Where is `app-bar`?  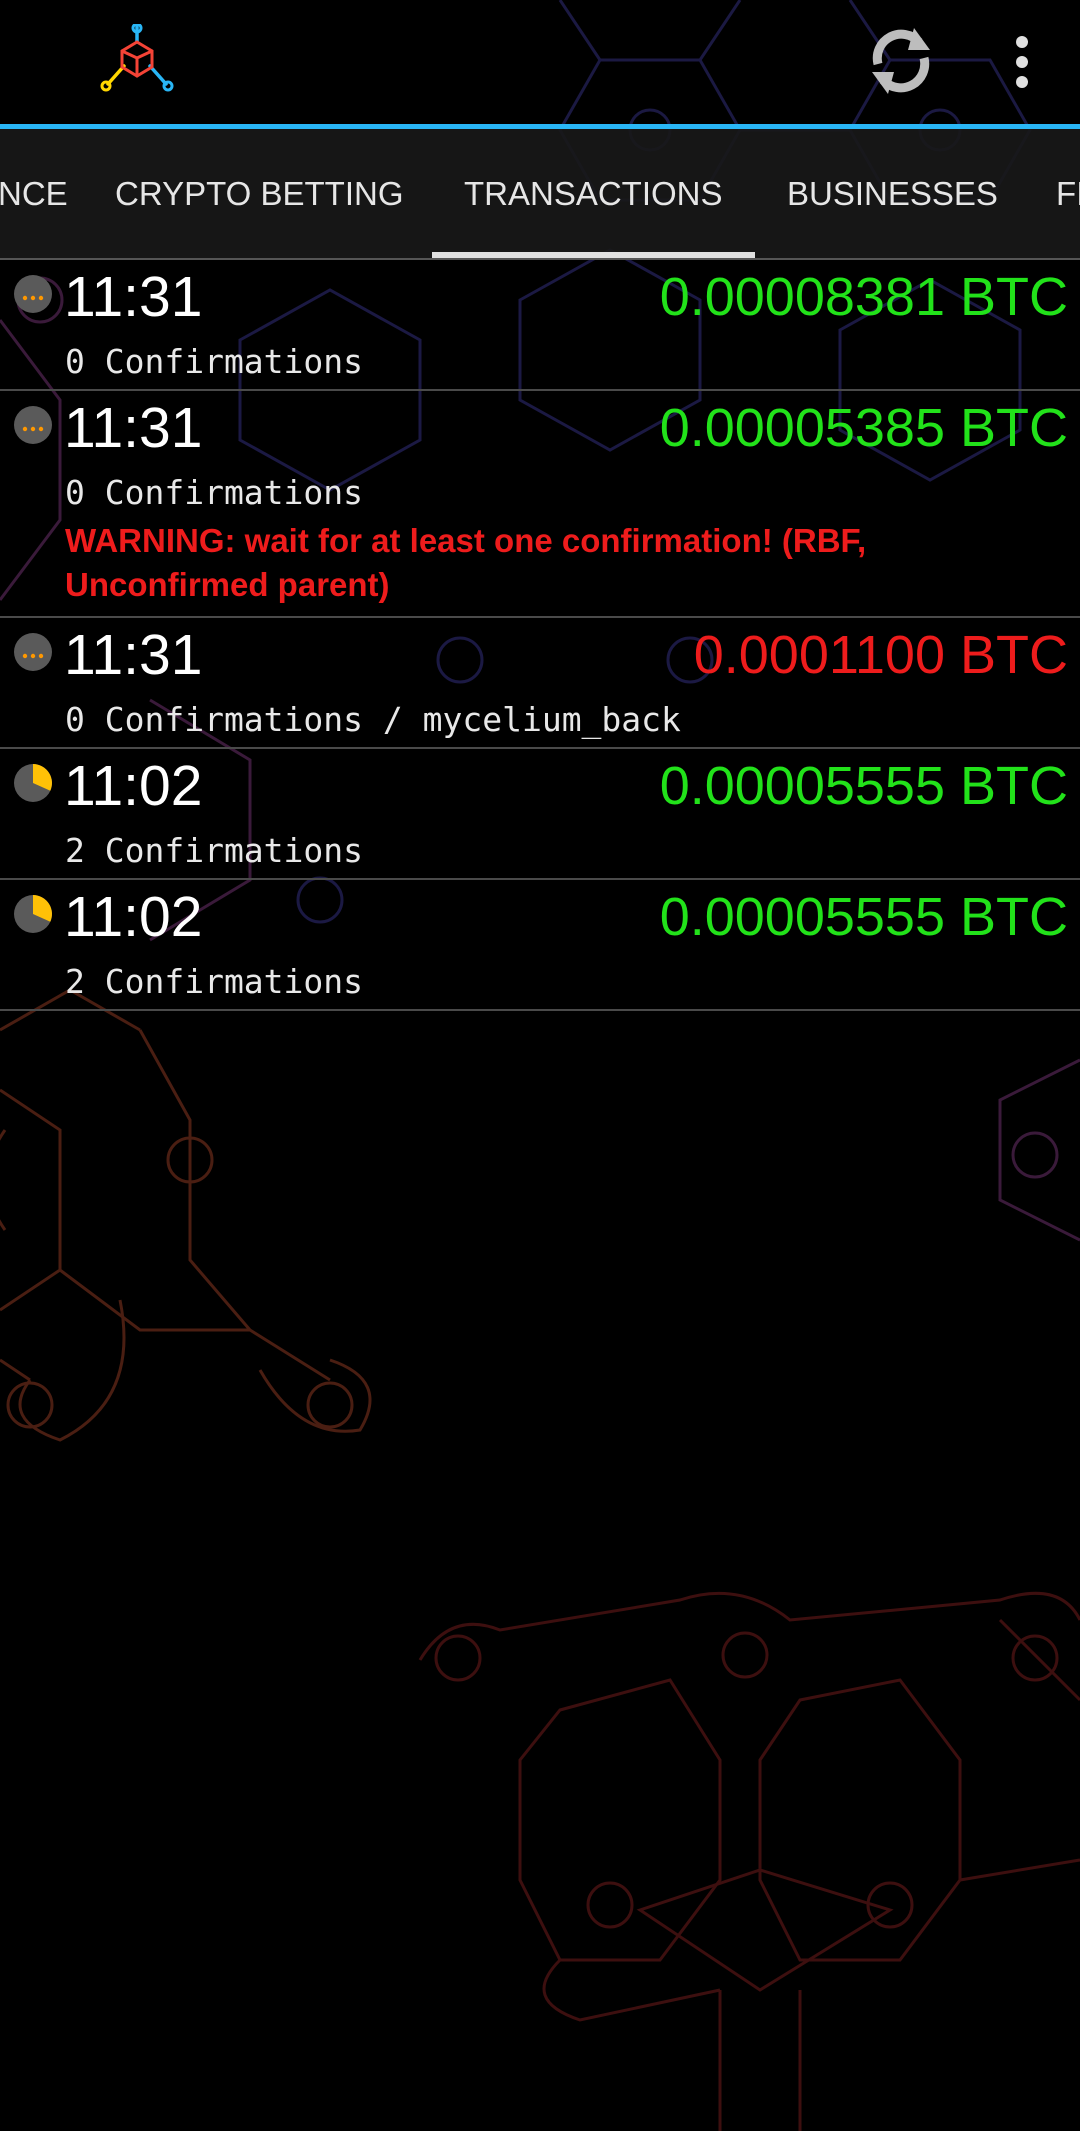
app-bar is located at coordinates (540, 63).